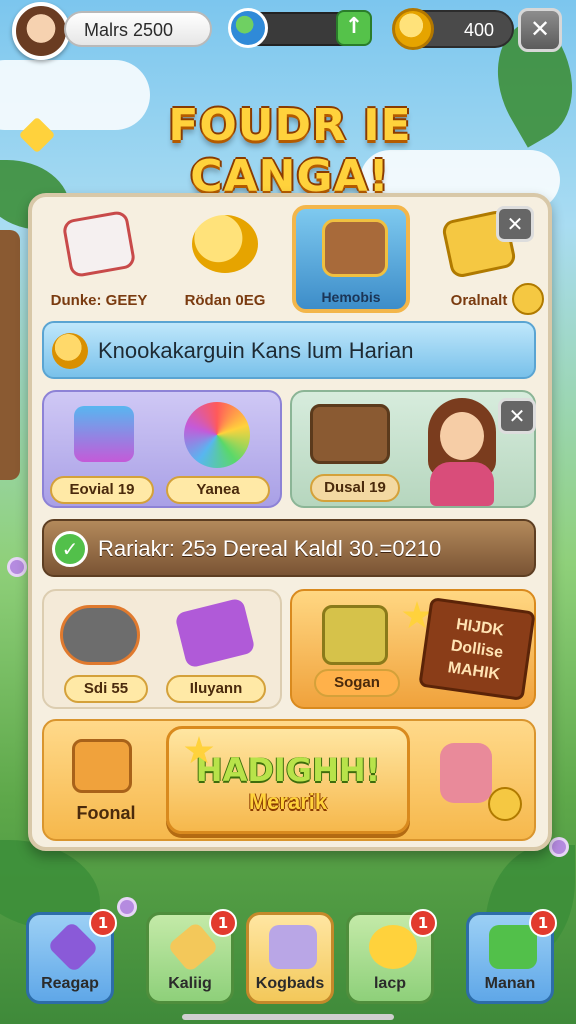 The height and width of the screenshot is (1024, 576). I want to click on shop-bag-icon, so click(293, 947).